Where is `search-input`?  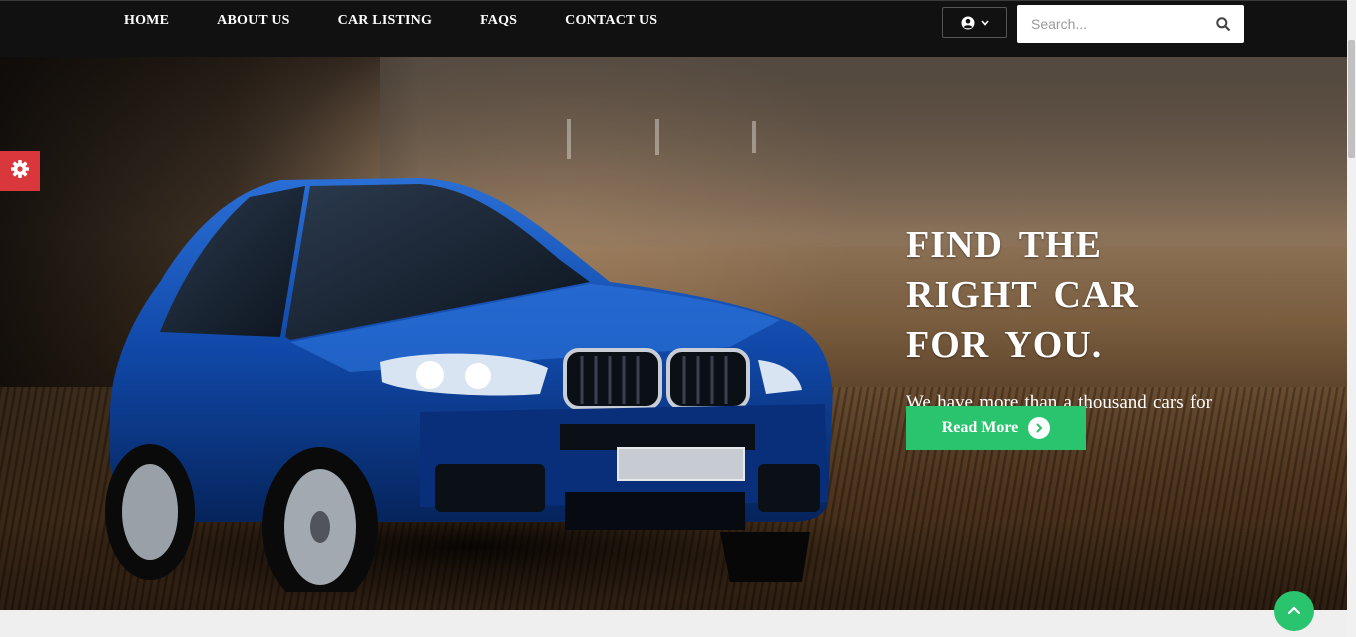 search-input is located at coordinates (1112, 24).